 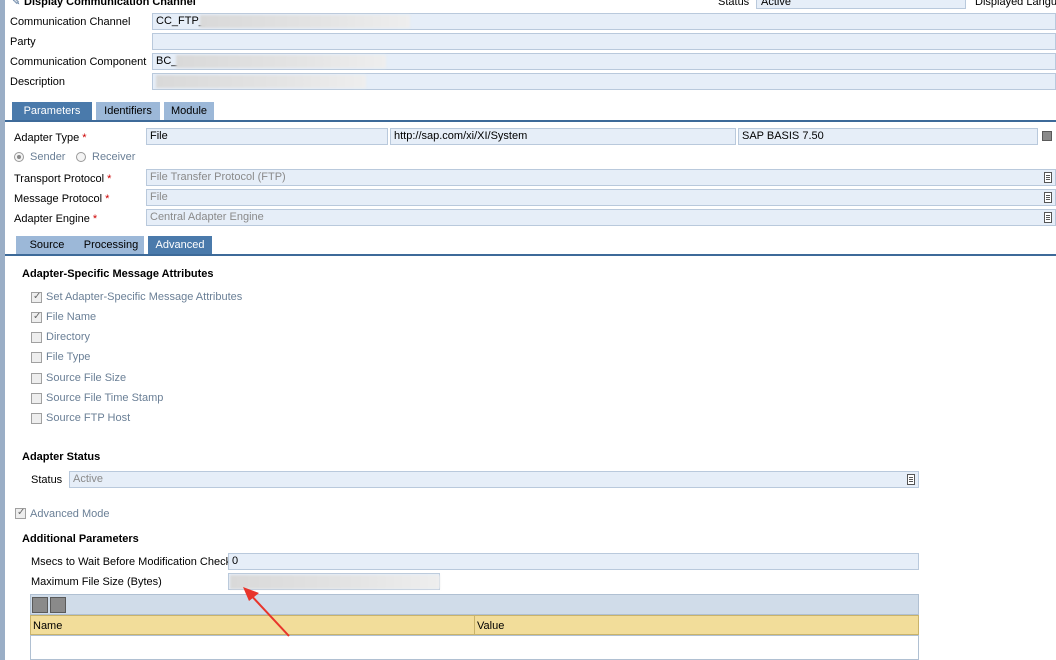 I want to click on tab-identifiers: Identifiers, so click(x=128, y=111).